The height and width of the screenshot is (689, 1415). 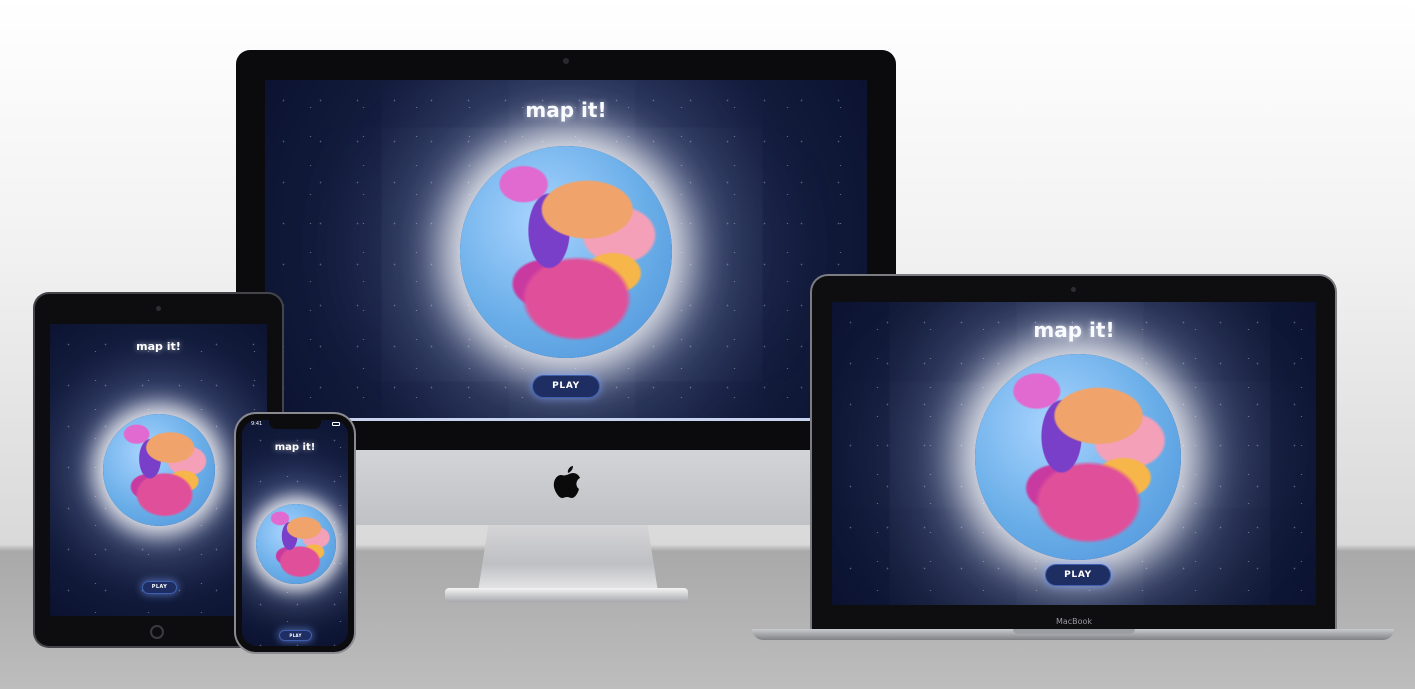 I want to click on ipad-screen: map it! PLAY, so click(x=158, y=470).